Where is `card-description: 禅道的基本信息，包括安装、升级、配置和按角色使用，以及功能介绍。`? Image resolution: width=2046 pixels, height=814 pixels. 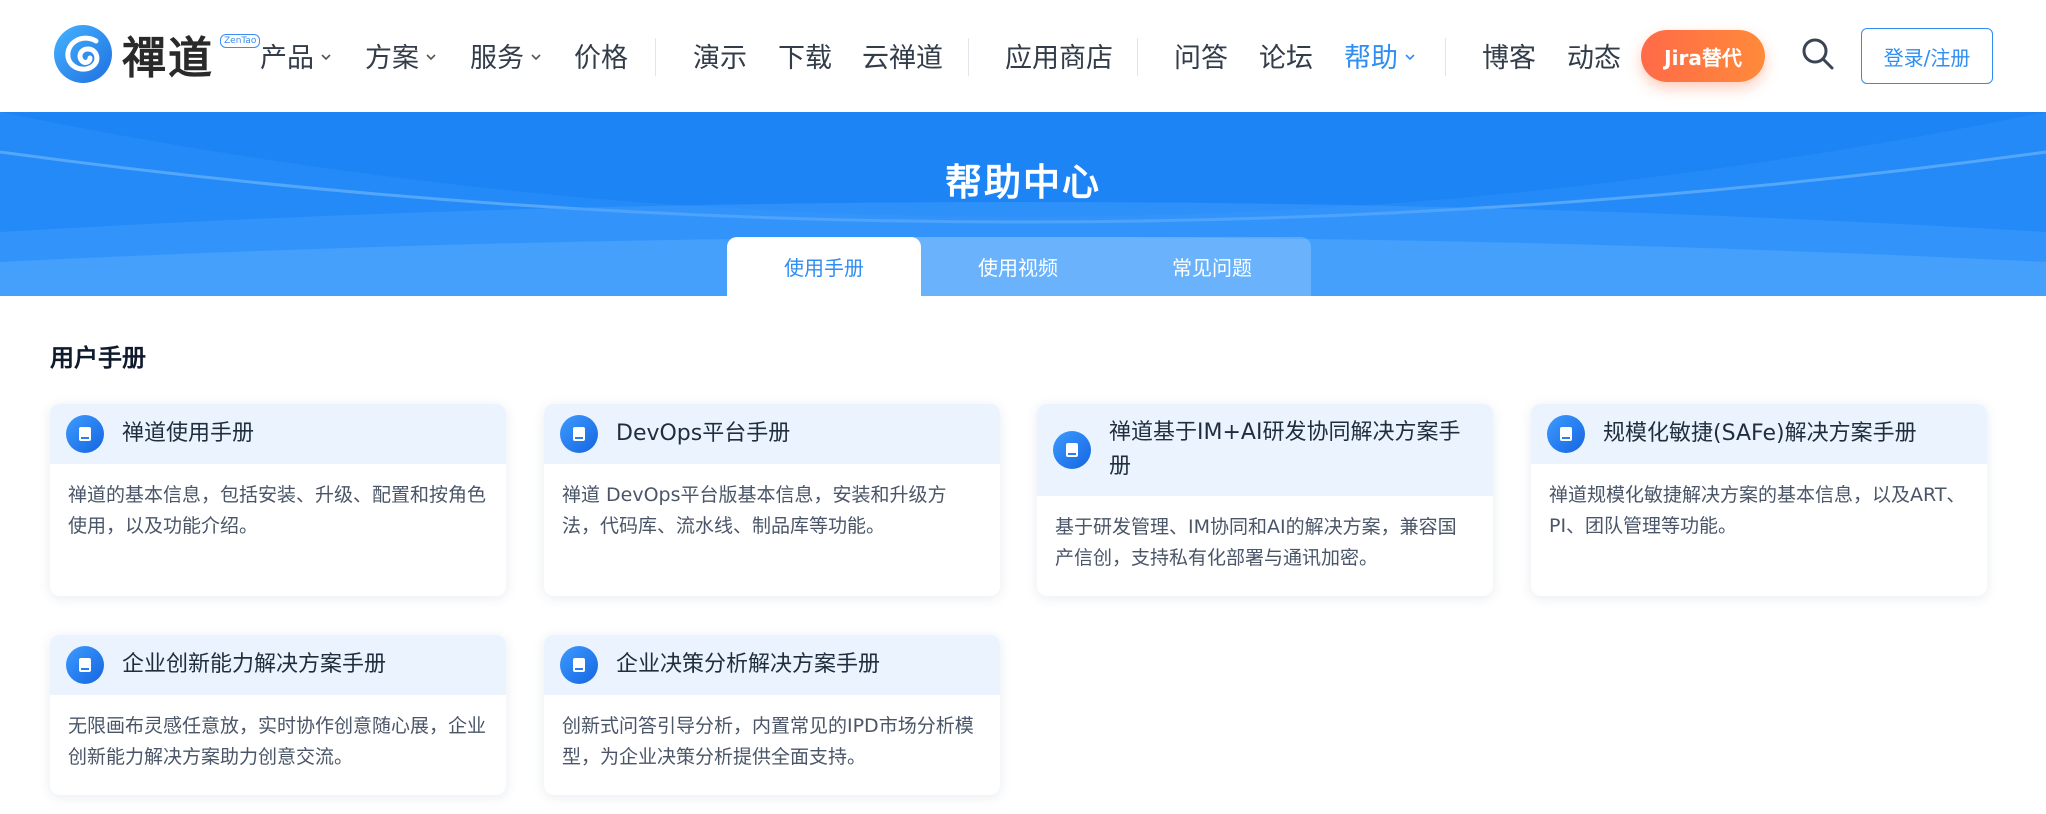 card-description: 禅道的基本信息，包括安装、升级、配置和按角色使用，以及功能介绍。 is located at coordinates (277, 510).